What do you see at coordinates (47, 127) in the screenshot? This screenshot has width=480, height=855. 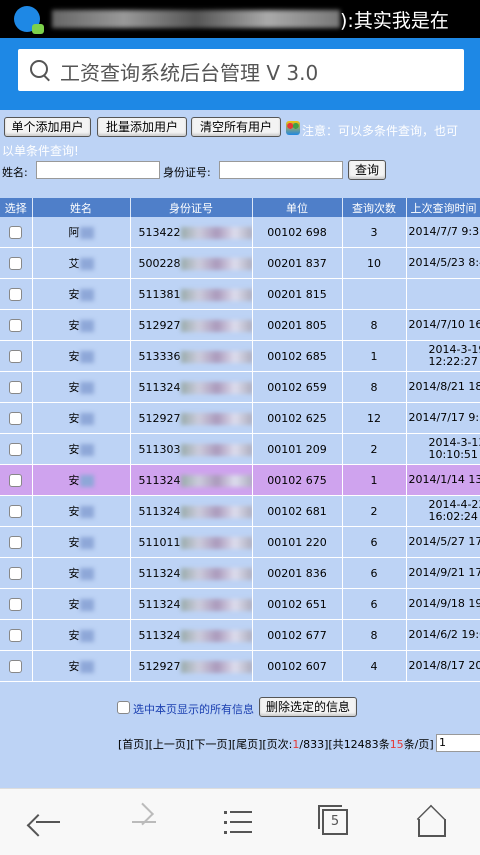 I see `add-single-user-button: 单个添加用户` at bounding box center [47, 127].